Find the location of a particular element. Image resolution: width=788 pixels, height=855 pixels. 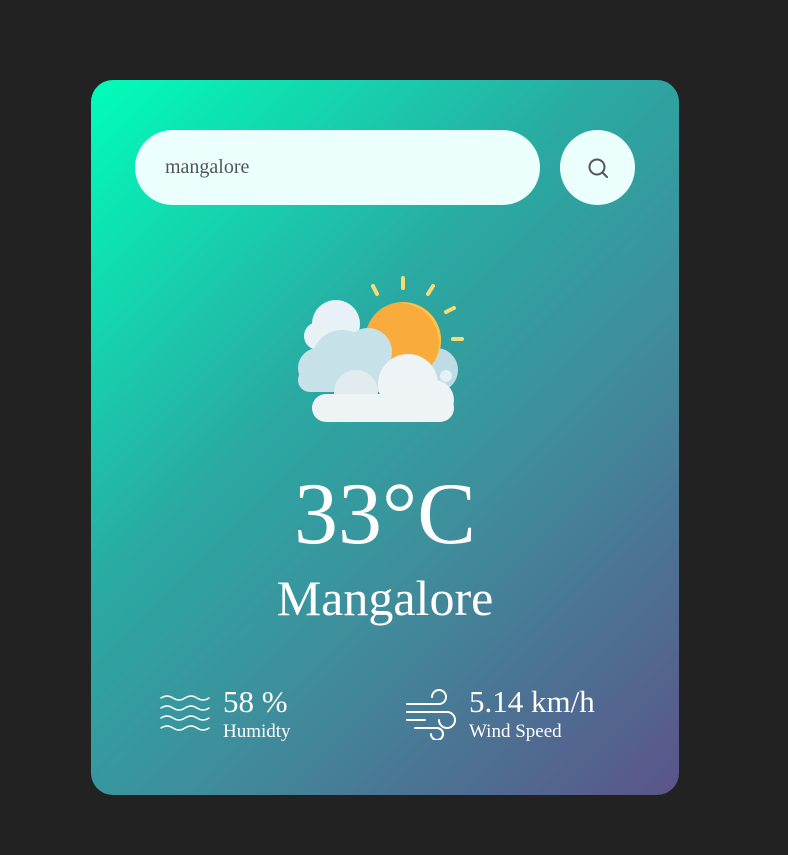

wind-label: Wind Speed is located at coordinates (515, 731).